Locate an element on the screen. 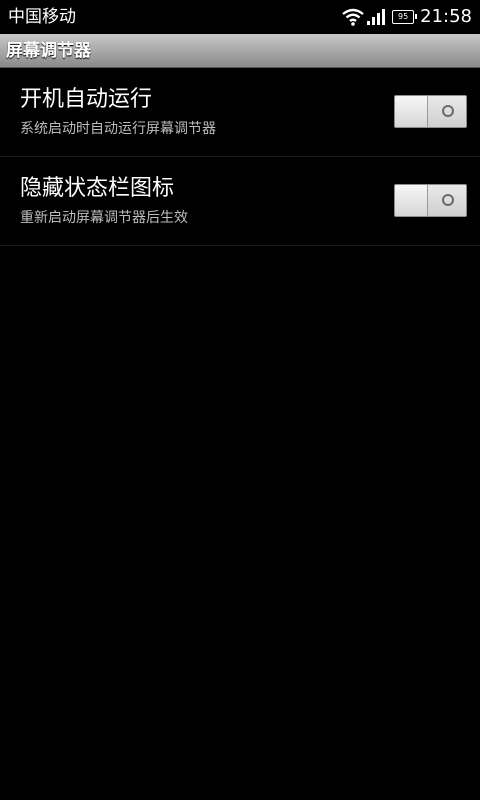 The width and height of the screenshot is (480, 800). setting-description: 系统启动时自动运行屏幕调节器 is located at coordinates (118, 129).